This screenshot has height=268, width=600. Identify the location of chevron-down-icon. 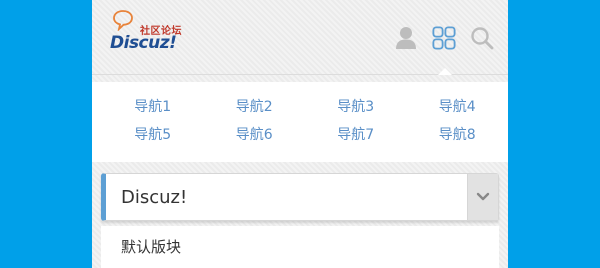
(483, 196).